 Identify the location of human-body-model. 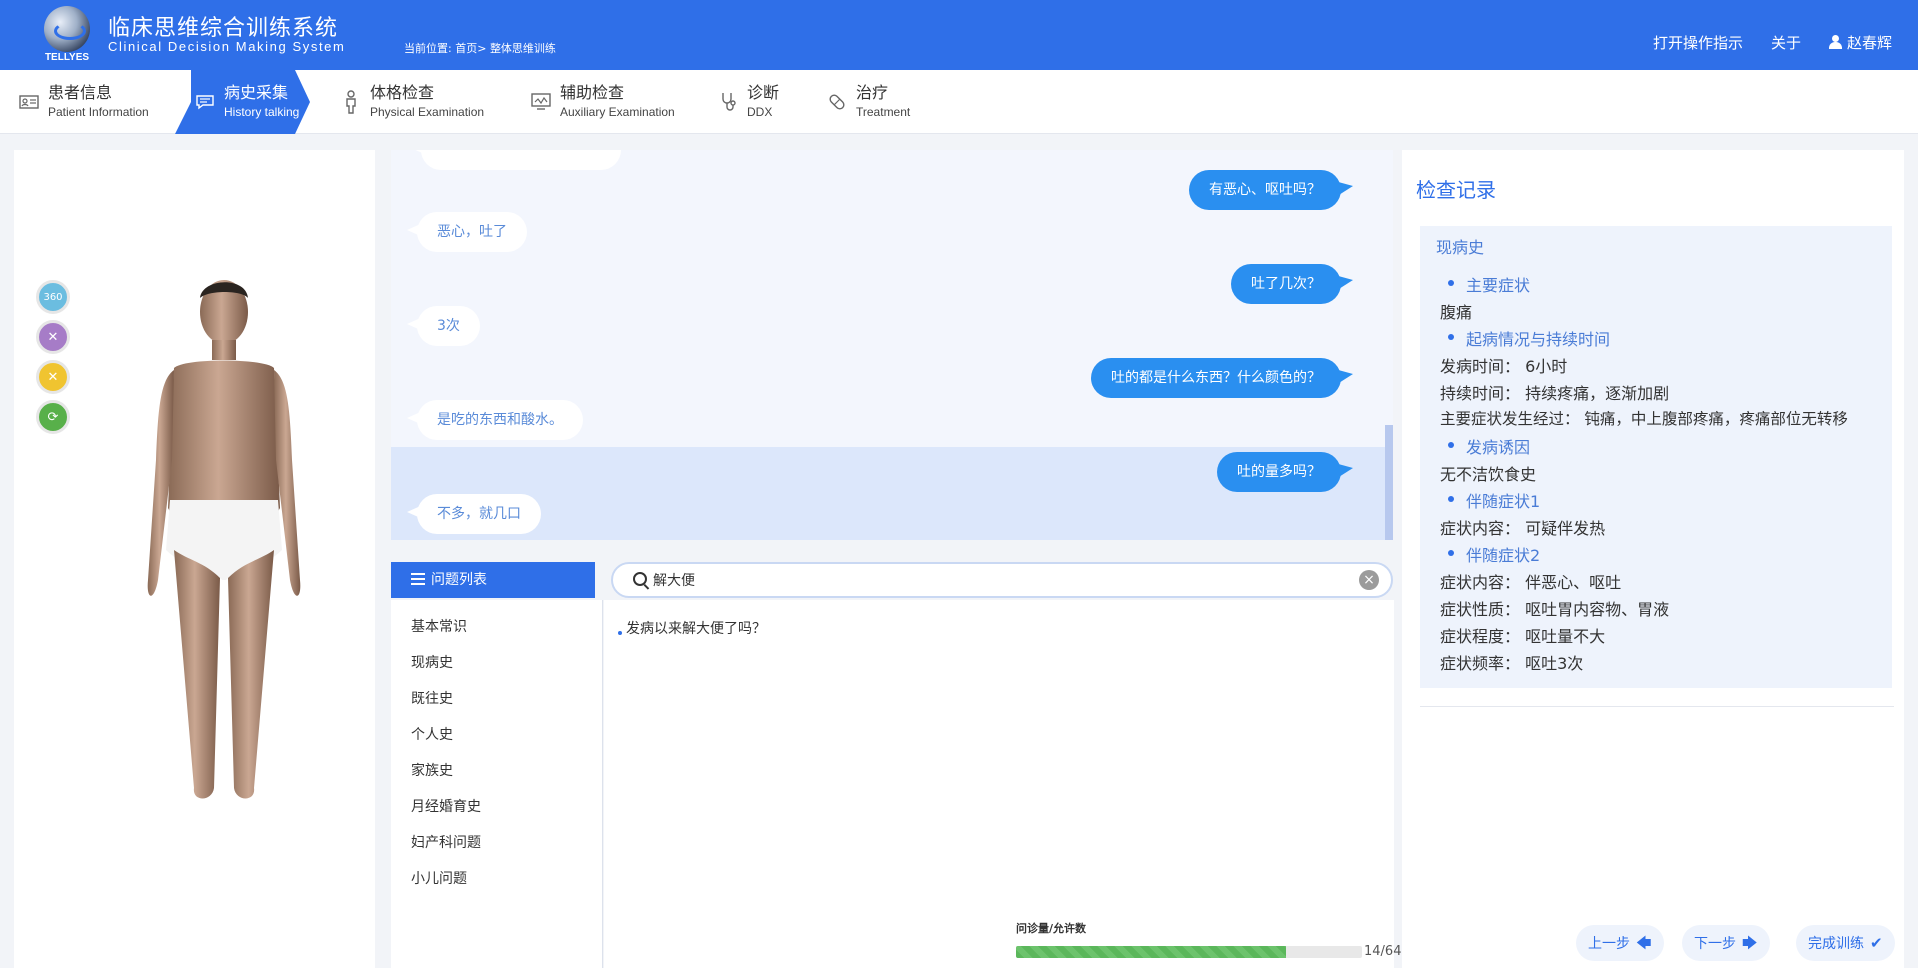
(224, 545).